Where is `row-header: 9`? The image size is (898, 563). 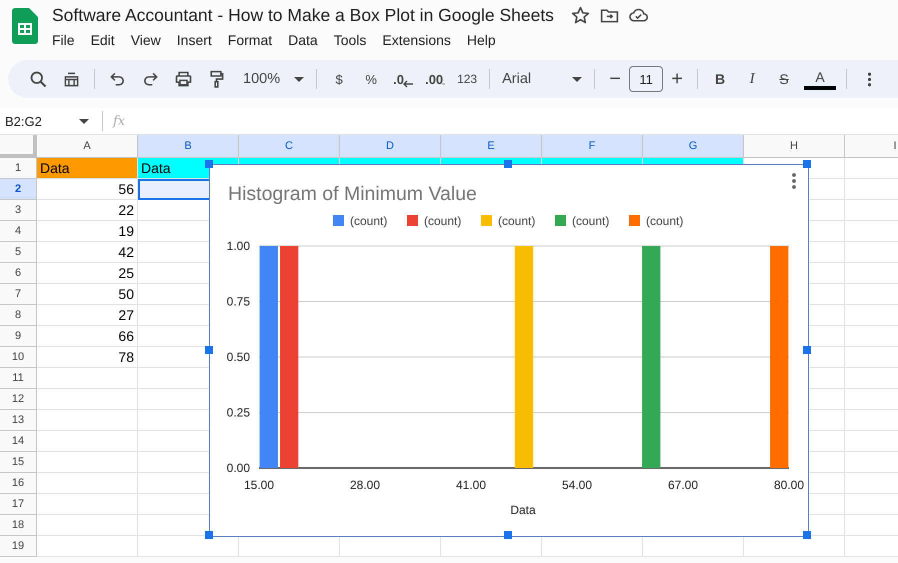
row-header: 9 is located at coordinates (18, 336).